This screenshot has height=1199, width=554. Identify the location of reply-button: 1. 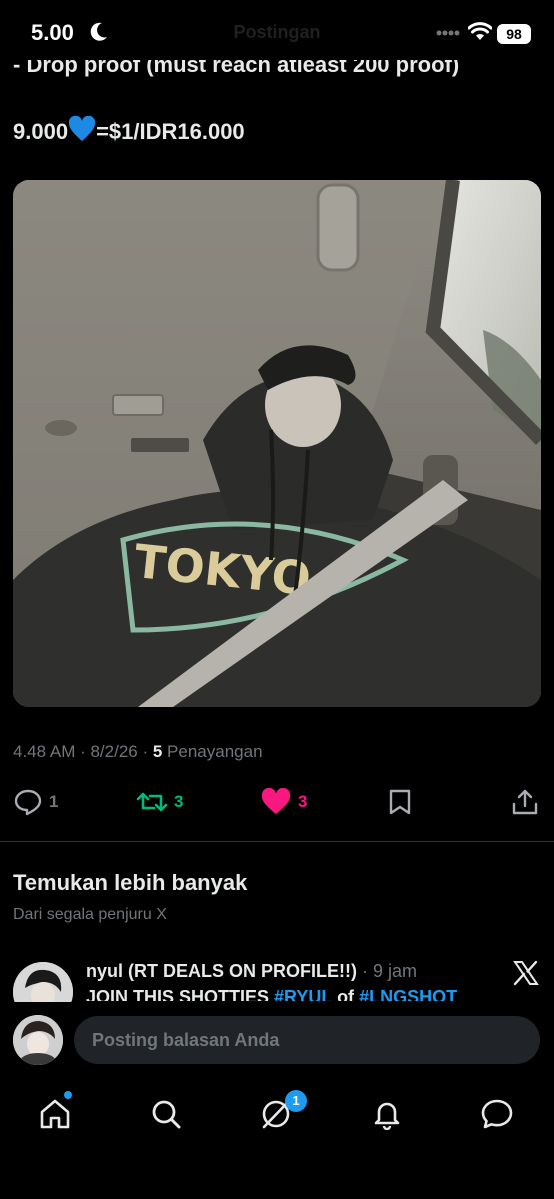
(35, 802).